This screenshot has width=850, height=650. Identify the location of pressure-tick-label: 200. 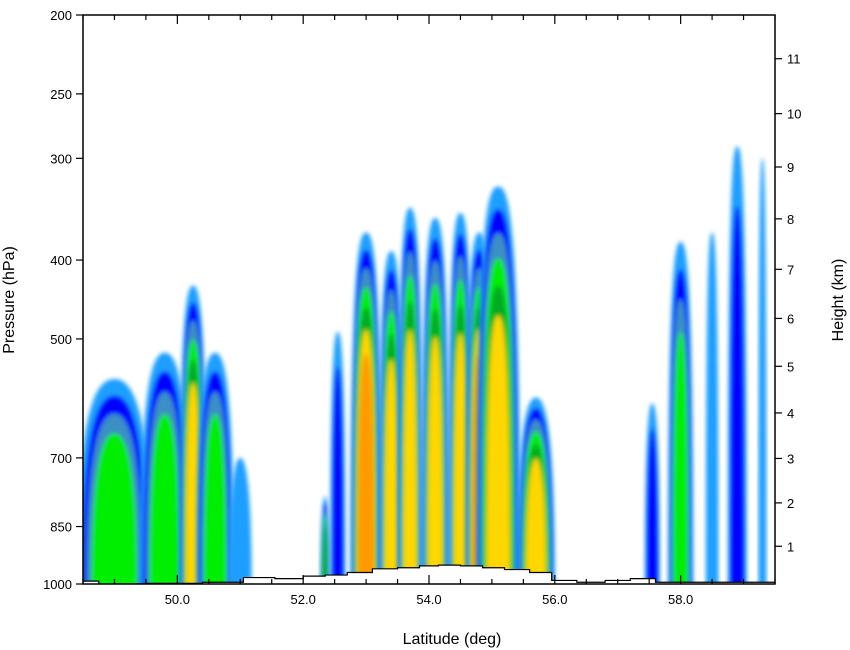
(61, 15).